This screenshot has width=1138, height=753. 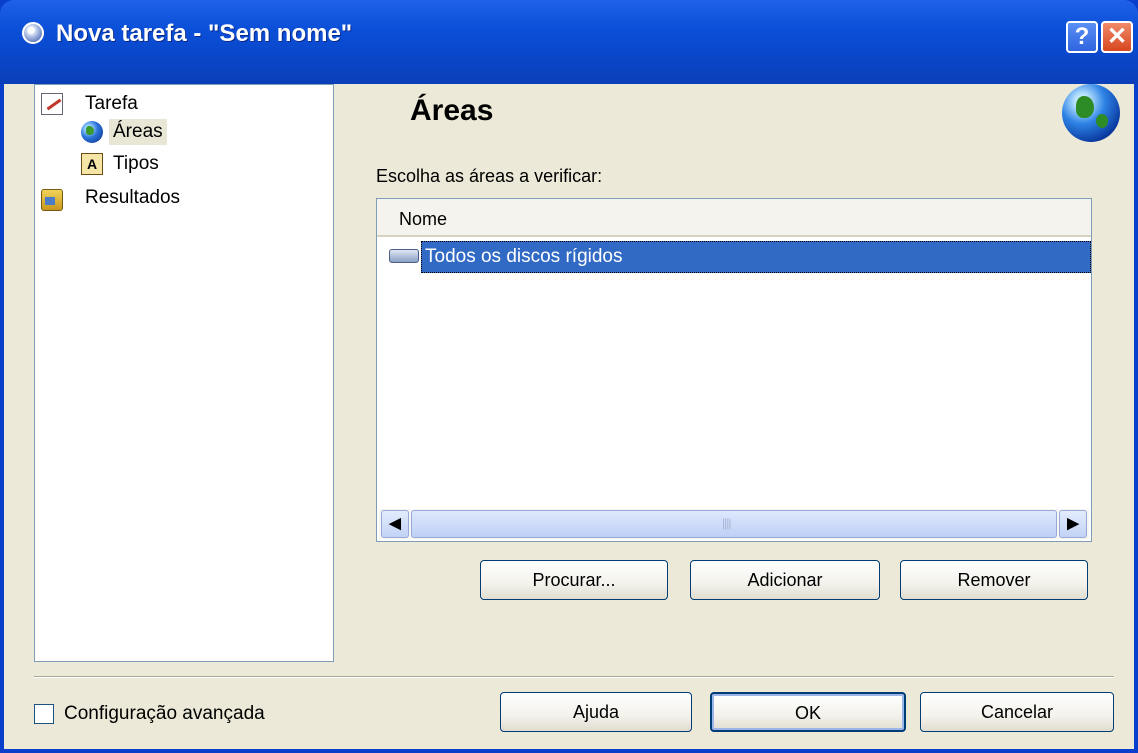 What do you see at coordinates (133, 197) in the screenshot?
I see `tree-item-label: Resultados` at bounding box center [133, 197].